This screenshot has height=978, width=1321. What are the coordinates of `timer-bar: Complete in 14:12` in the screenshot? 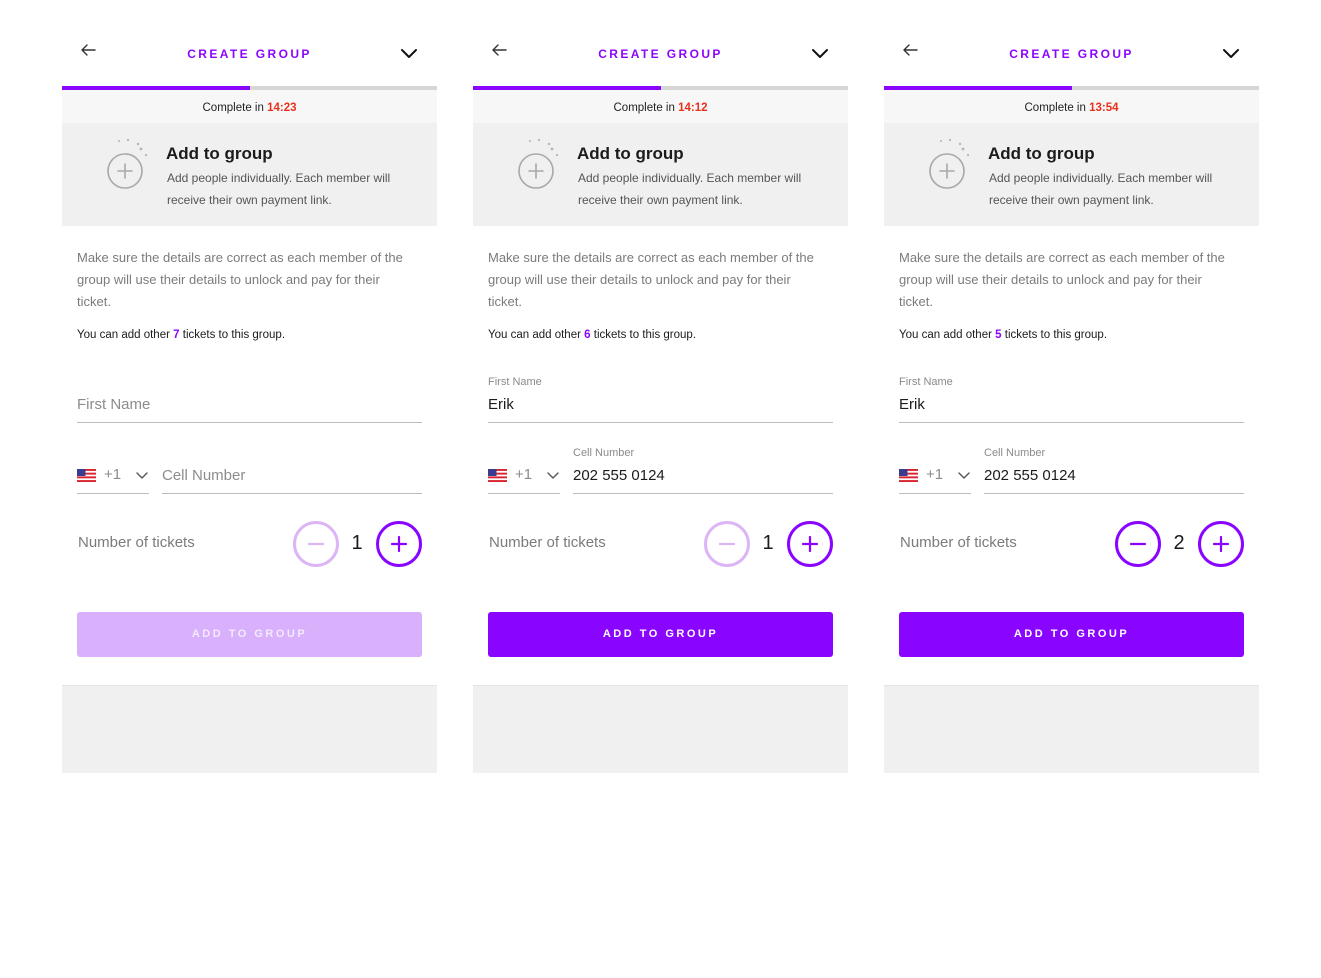 It's located at (660, 106).